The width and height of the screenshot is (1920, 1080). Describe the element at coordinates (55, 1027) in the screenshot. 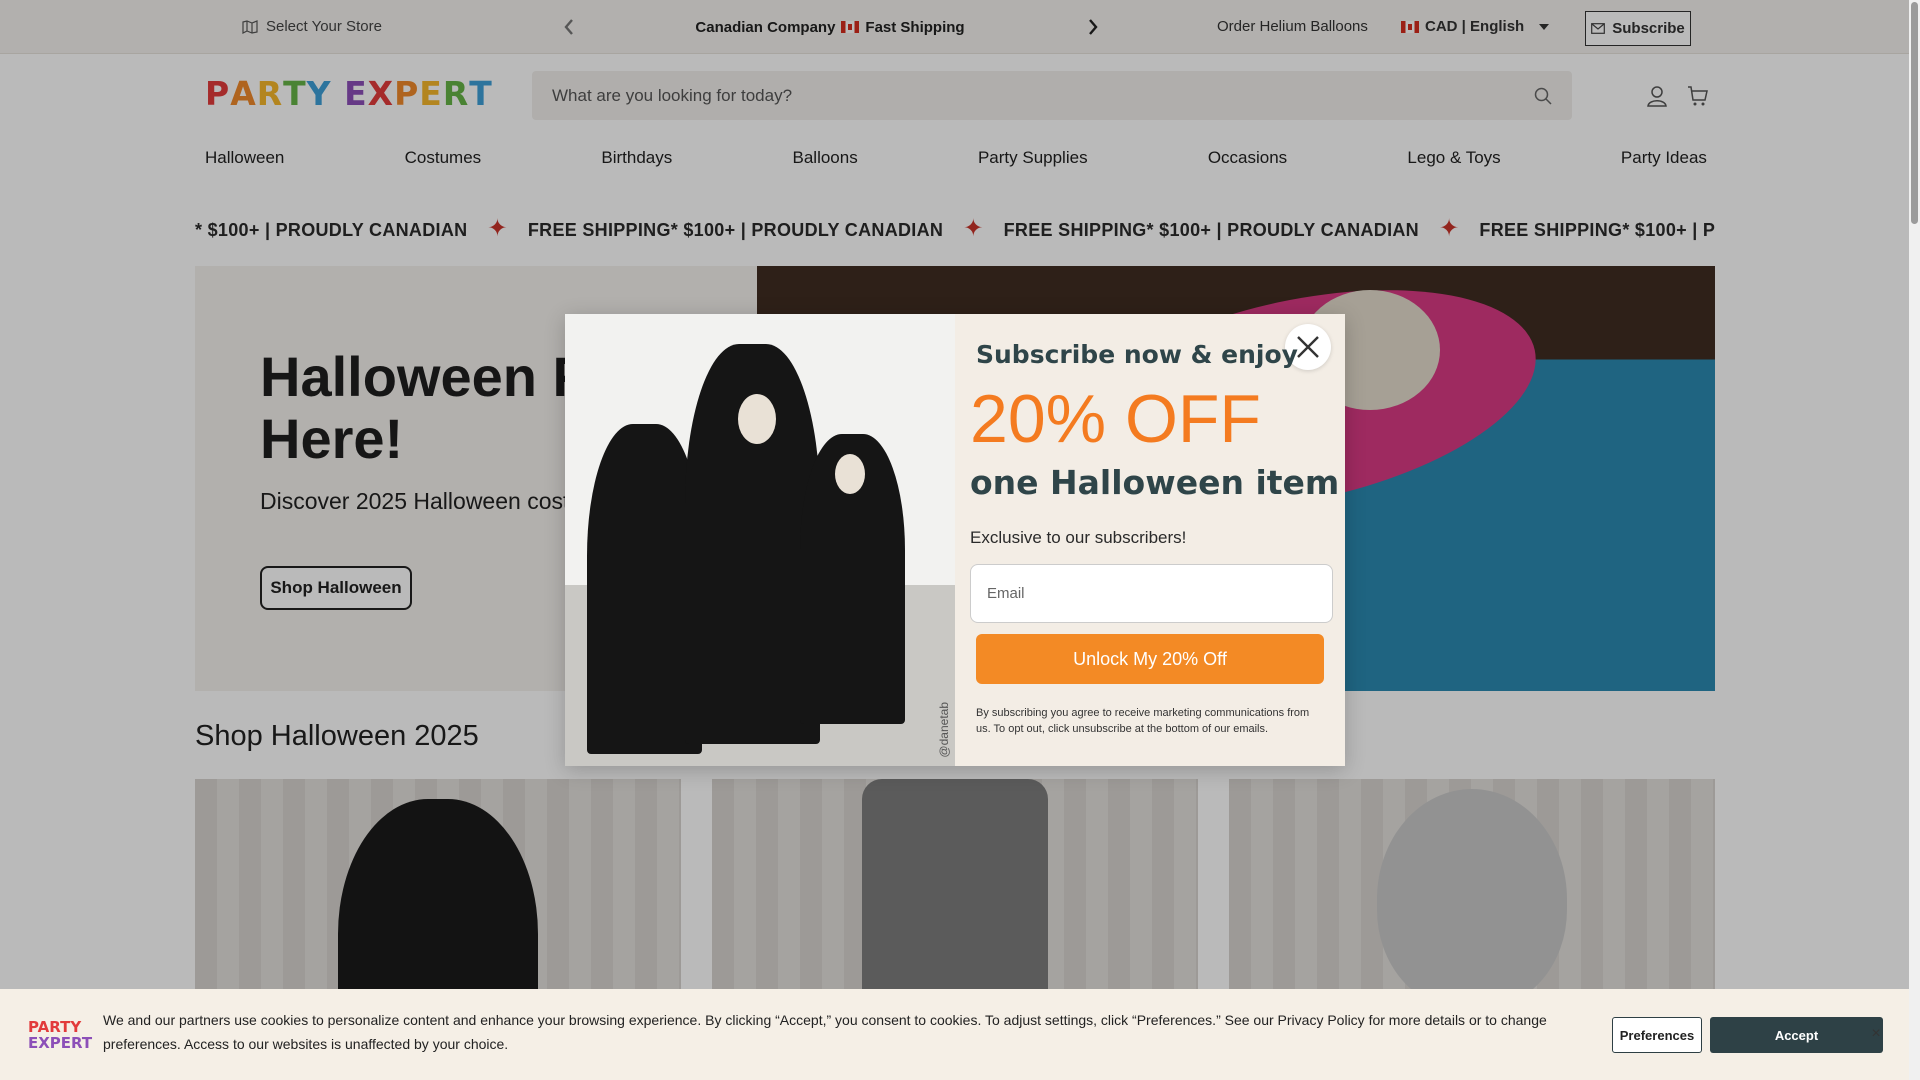

I see `cookie-logo-line1: PARTY` at that location.